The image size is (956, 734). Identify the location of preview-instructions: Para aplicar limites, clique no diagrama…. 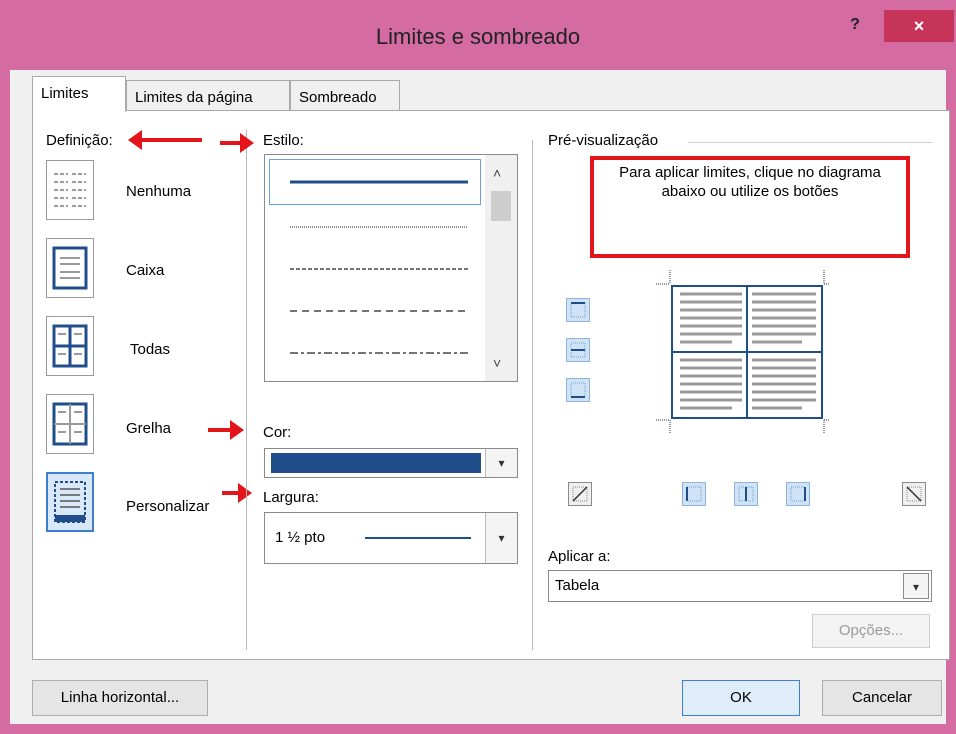
(750, 182).